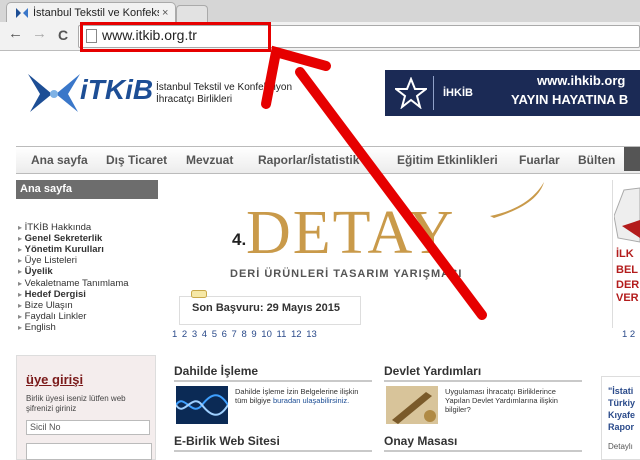  Describe the element at coordinates (54, 93) in the screenshot. I see `itkib-logo-mark-icon` at that location.